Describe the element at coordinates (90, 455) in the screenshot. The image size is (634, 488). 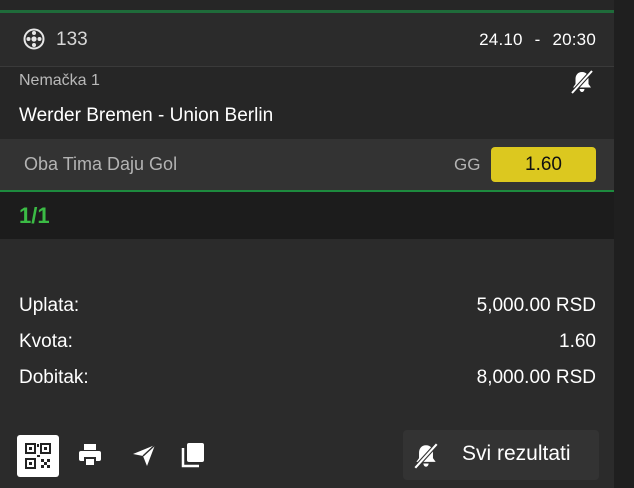
I see `print-icon` at that location.